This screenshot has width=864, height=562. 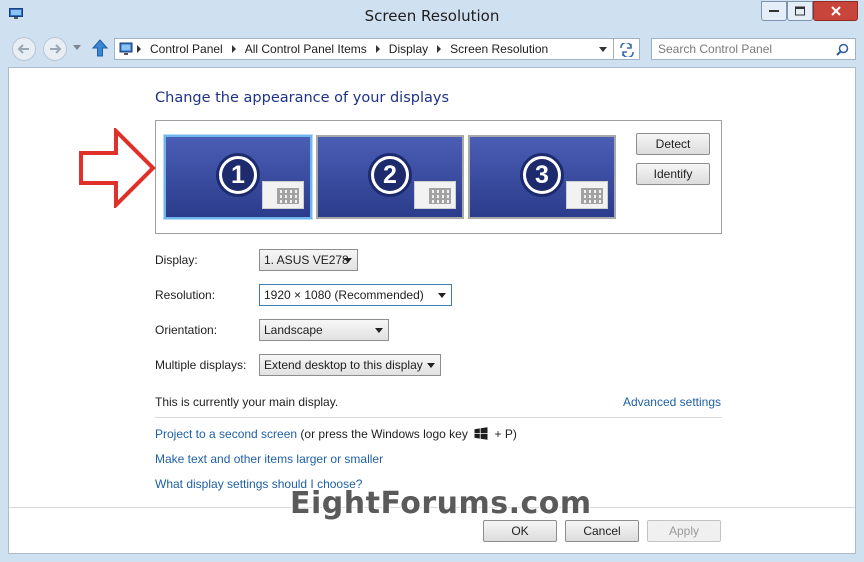 What do you see at coordinates (185, 295) in the screenshot?
I see `resolution-label: Resolution:` at bounding box center [185, 295].